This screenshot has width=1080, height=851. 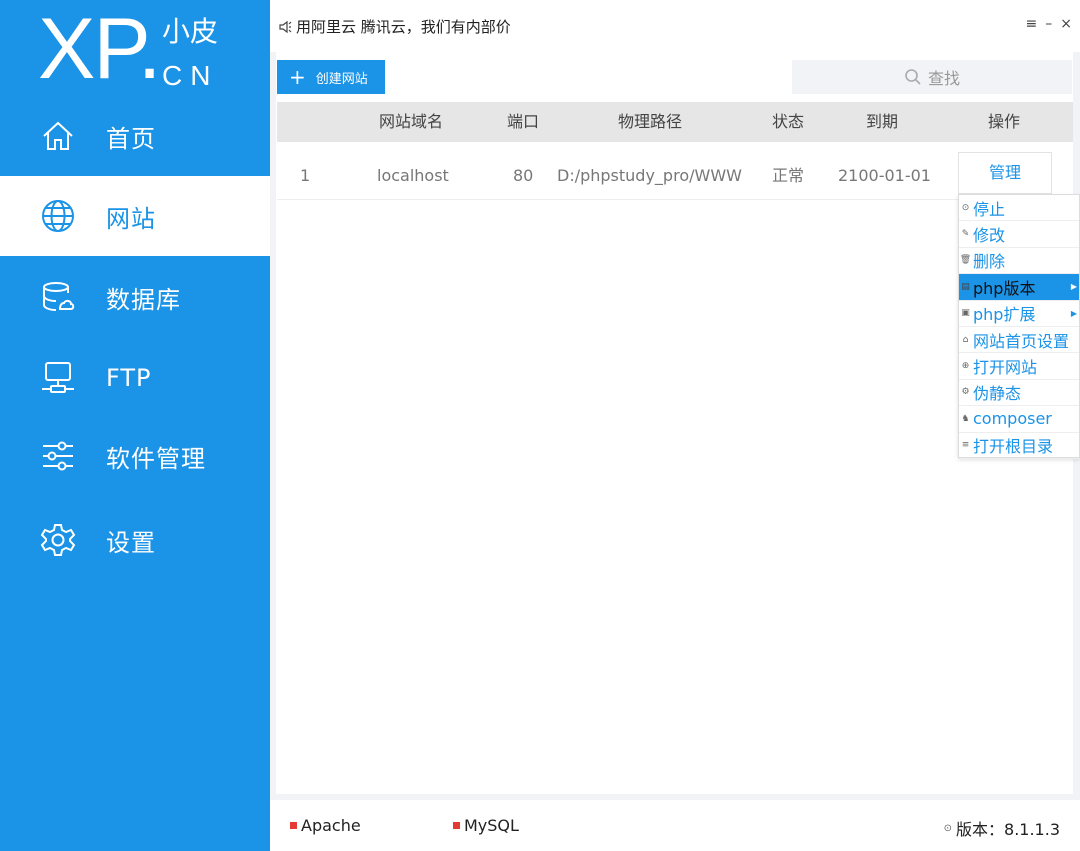 What do you see at coordinates (965, 286) in the screenshot?
I see `php-version-icon: ▤` at bounding box center [965, 286].